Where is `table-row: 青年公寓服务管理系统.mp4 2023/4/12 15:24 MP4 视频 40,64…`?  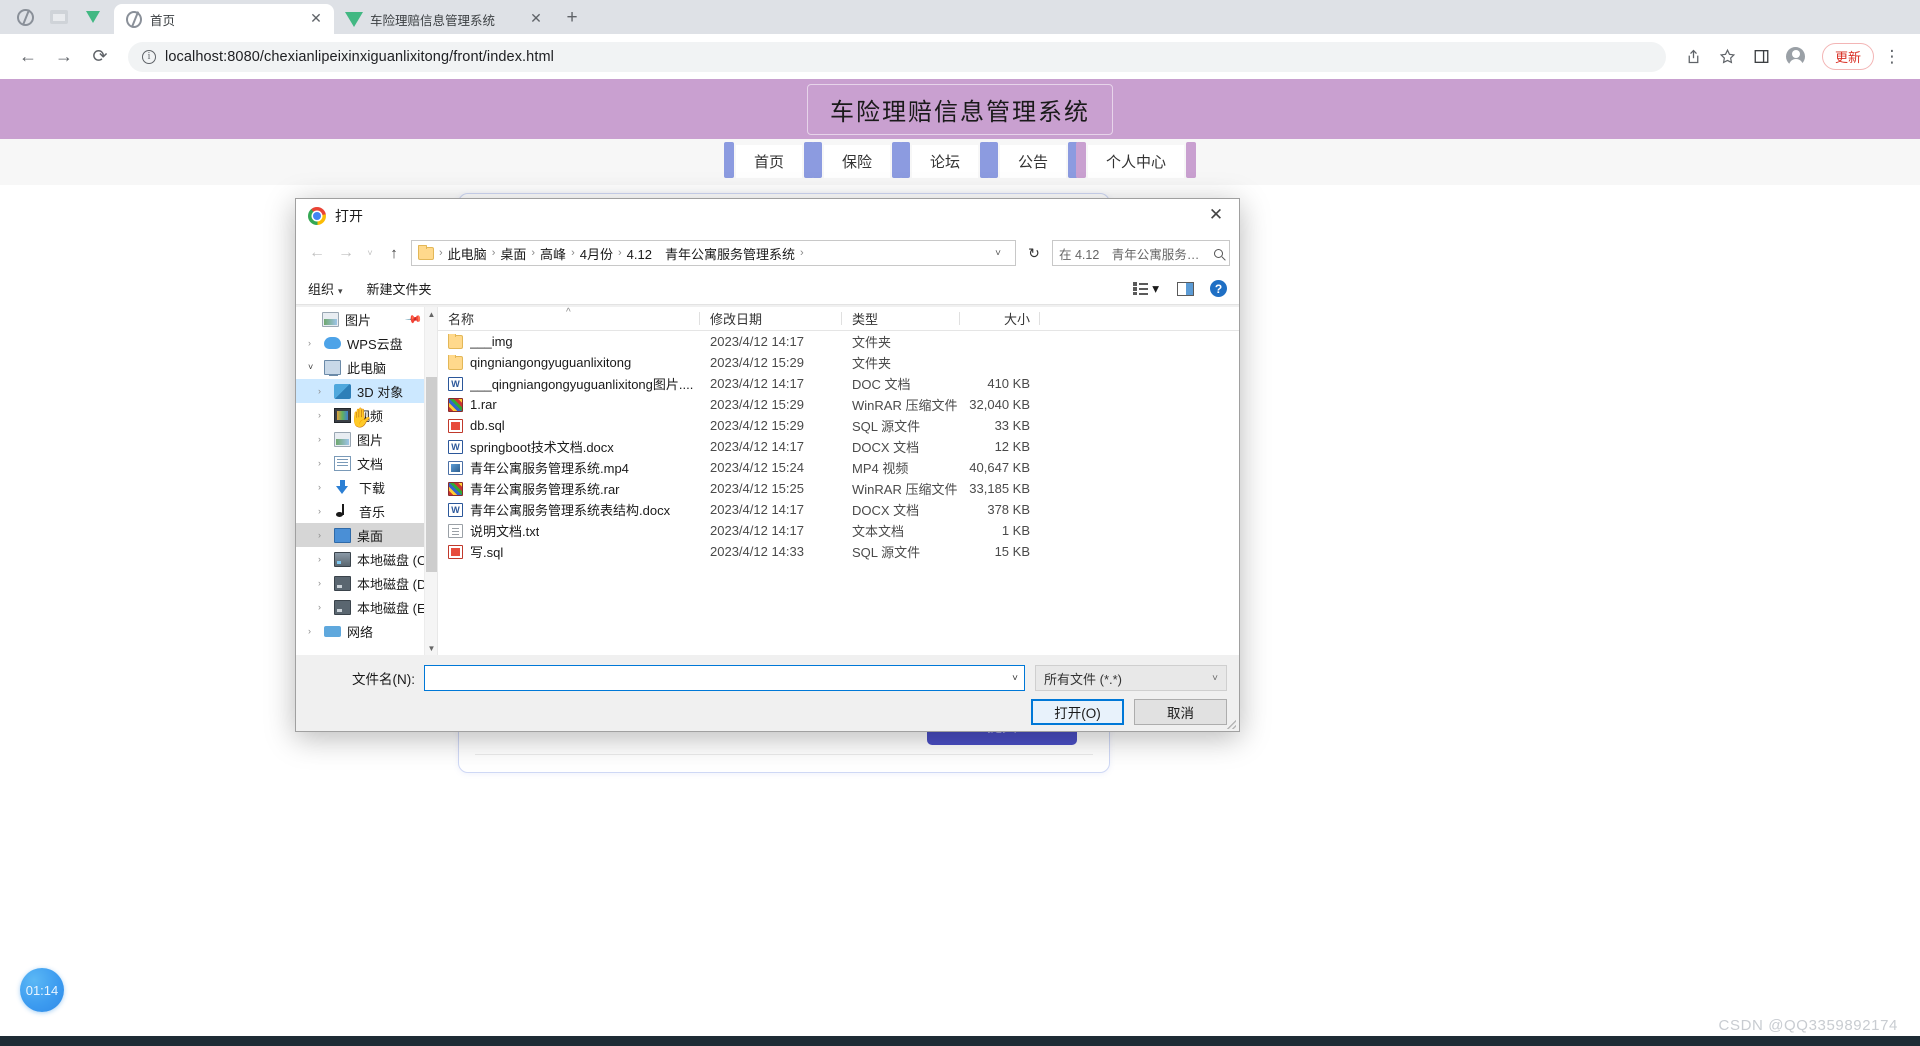
table-row: 青年公寓服务管理系统.mp4 2023/4/12 15:24 MP4 视频 40,64… is located at coordinates (838, 467).